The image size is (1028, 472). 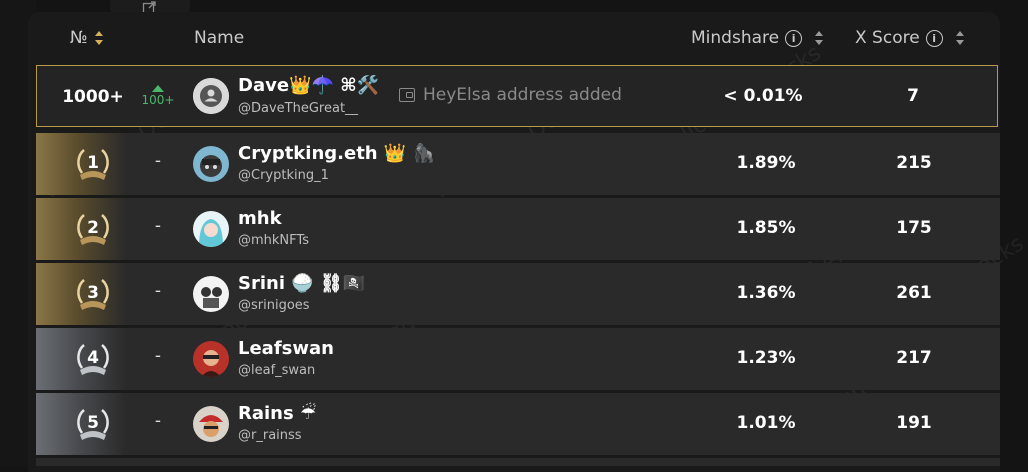 I want to click on rank-value: 1, so click(x=93, y=163).